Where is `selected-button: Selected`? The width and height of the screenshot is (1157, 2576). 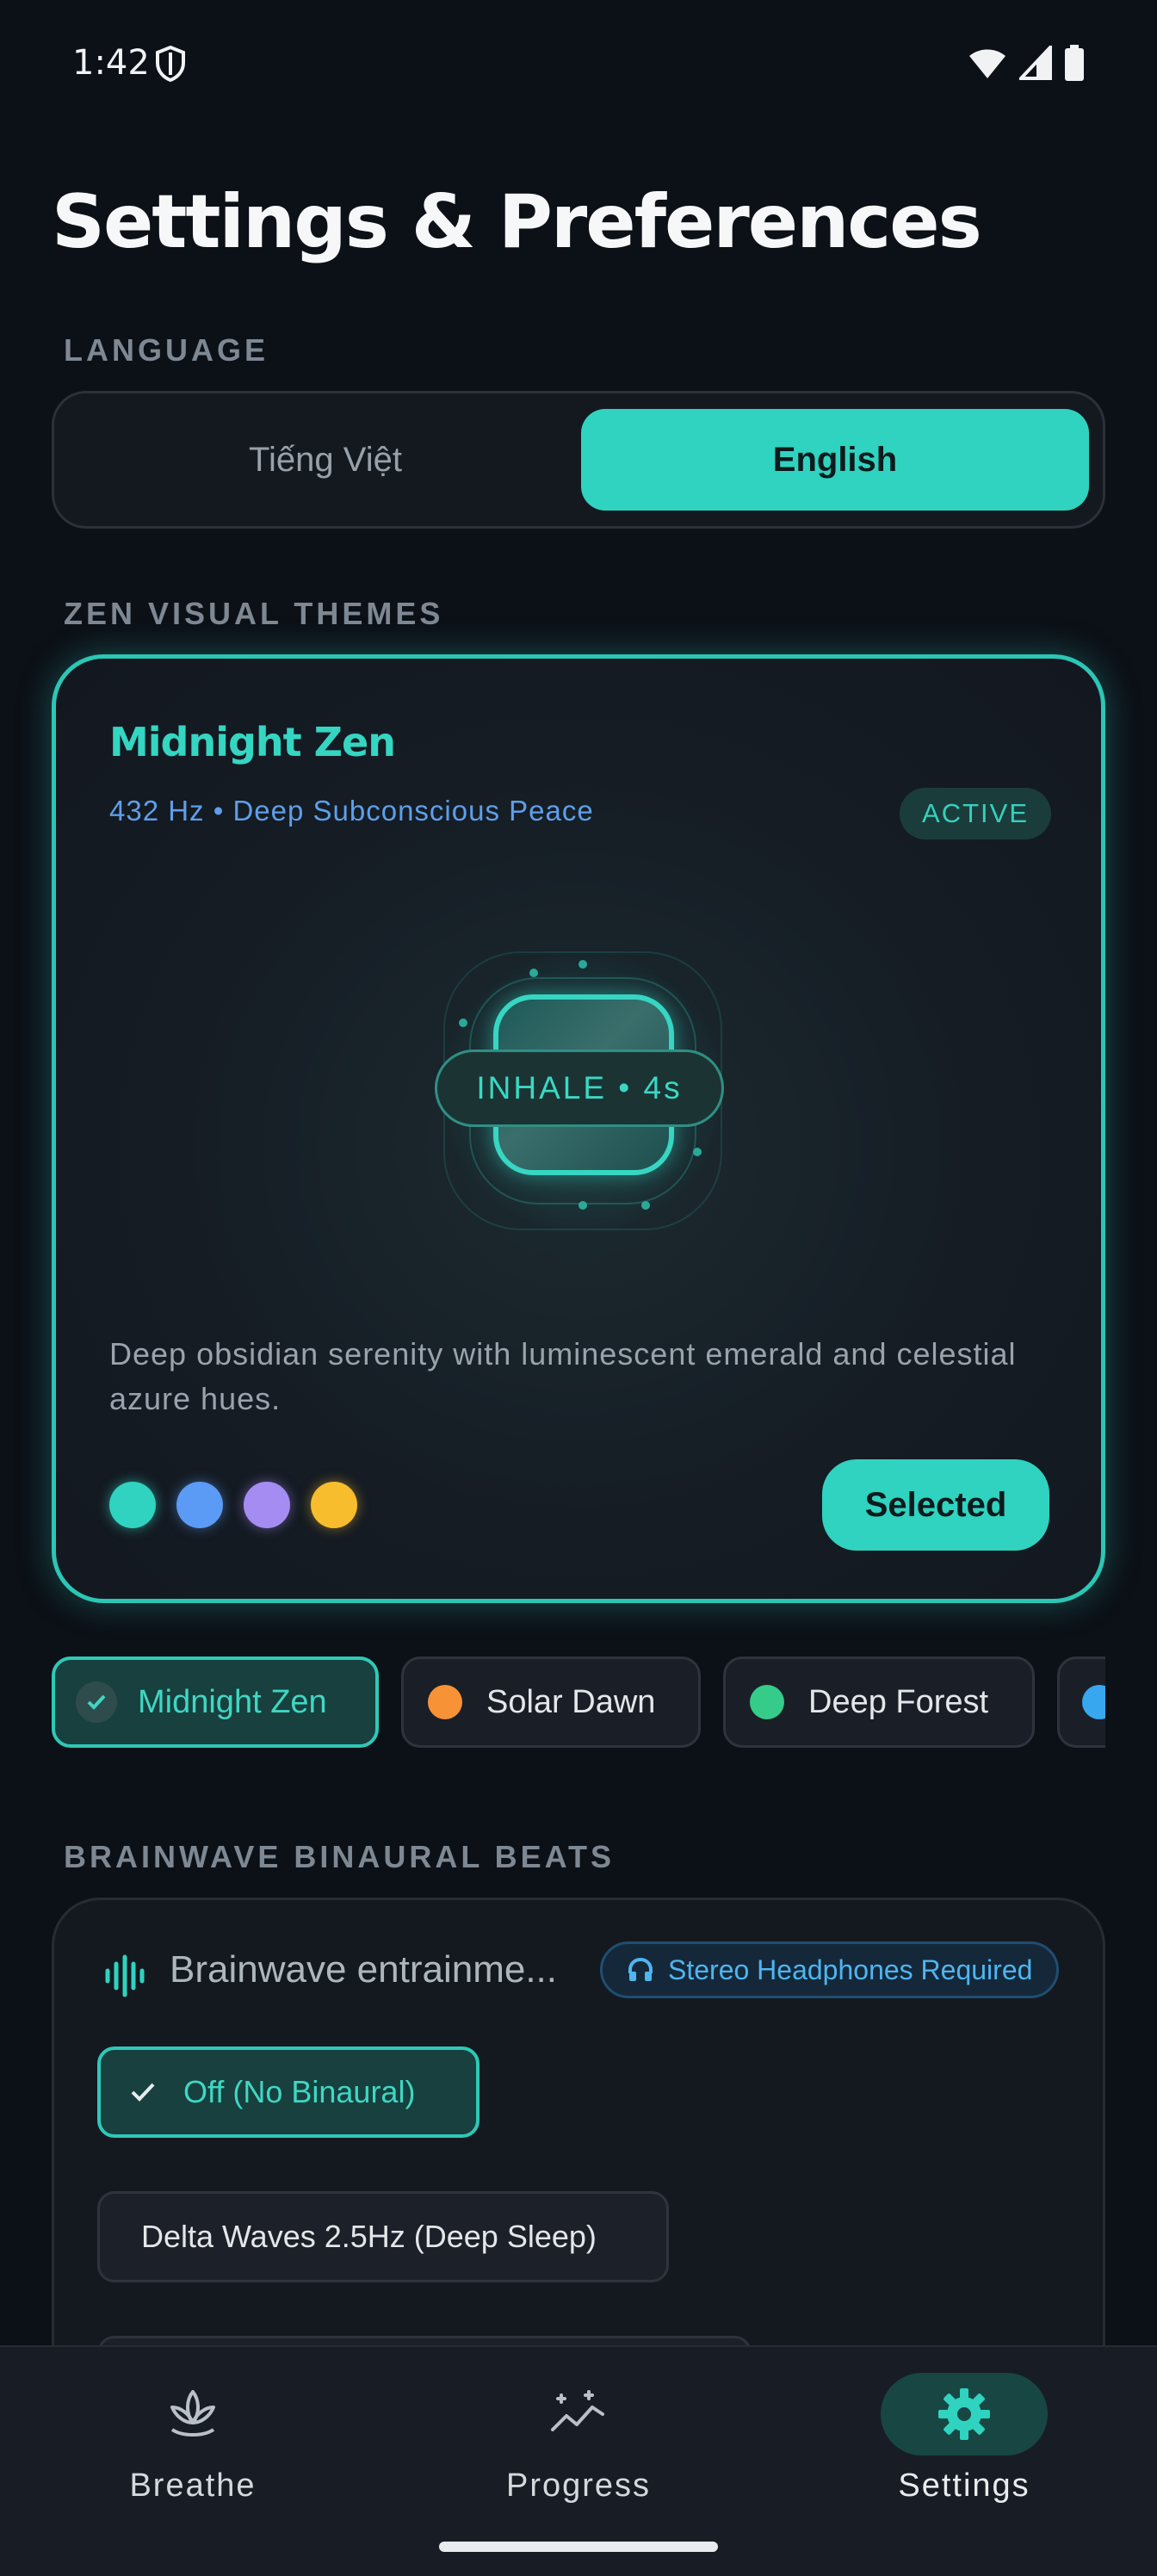
selected-button: Selected is located at coordinates (936, 1505).